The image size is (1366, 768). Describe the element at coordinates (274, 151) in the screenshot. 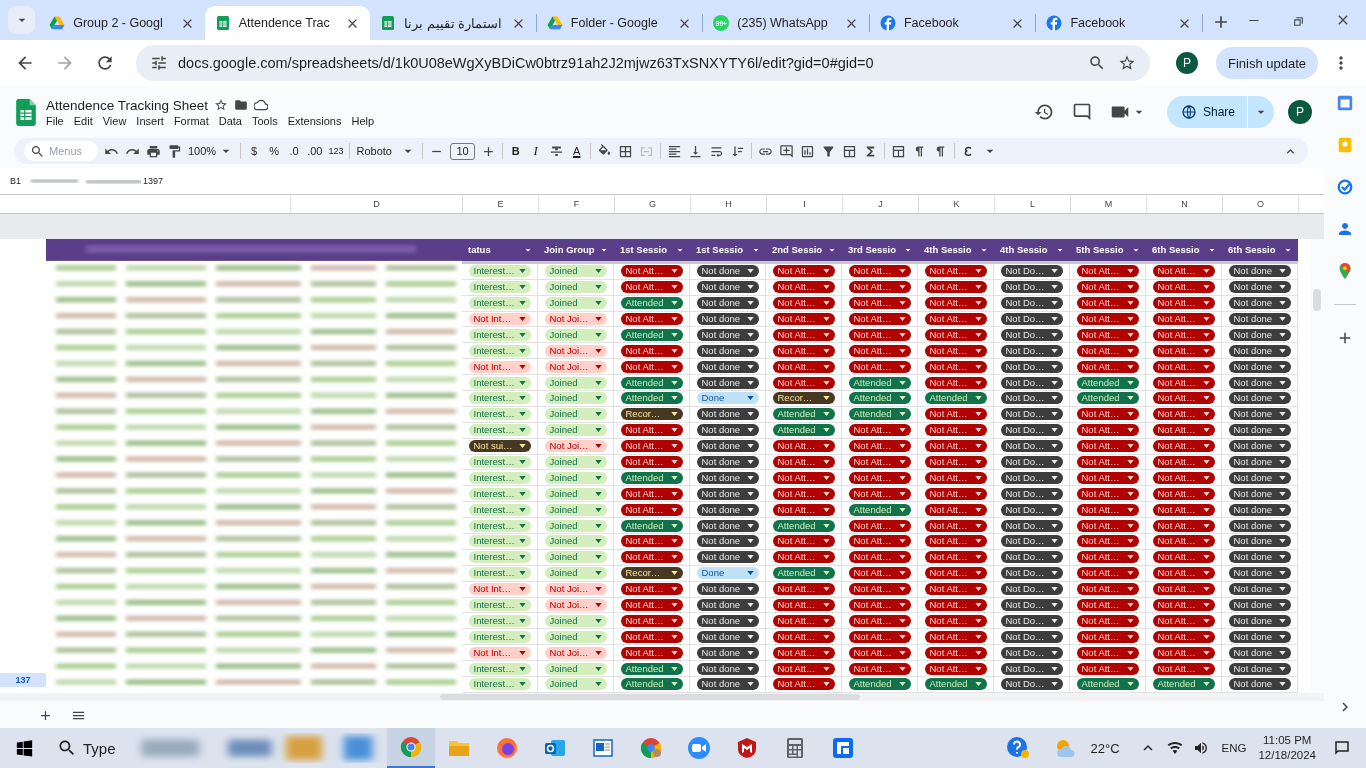

I see `percent-format-button: %` at that location.